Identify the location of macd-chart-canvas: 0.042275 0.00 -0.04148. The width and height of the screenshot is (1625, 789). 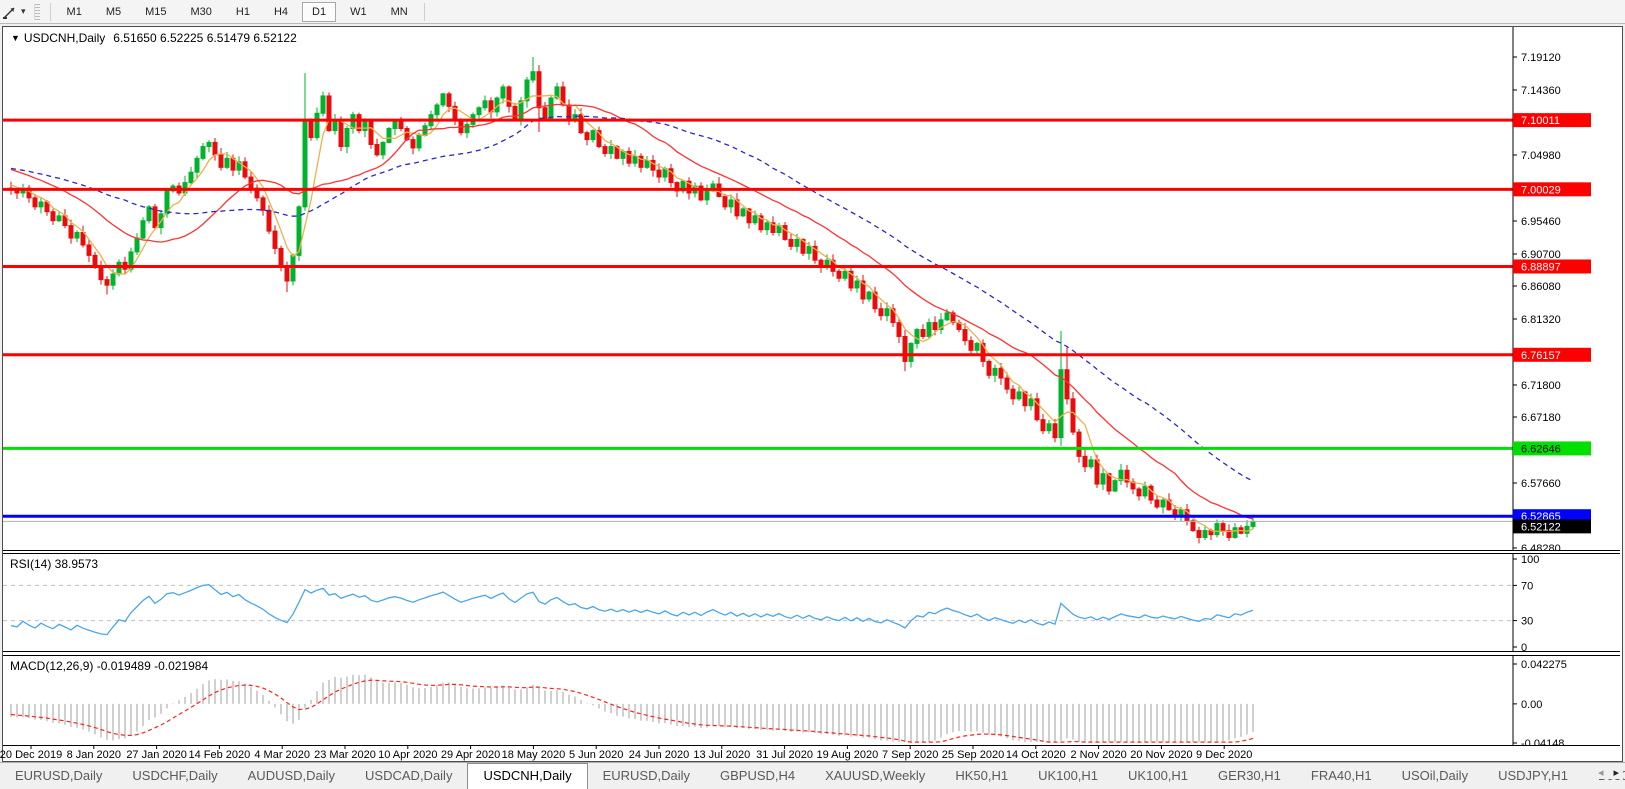
(811, 700).